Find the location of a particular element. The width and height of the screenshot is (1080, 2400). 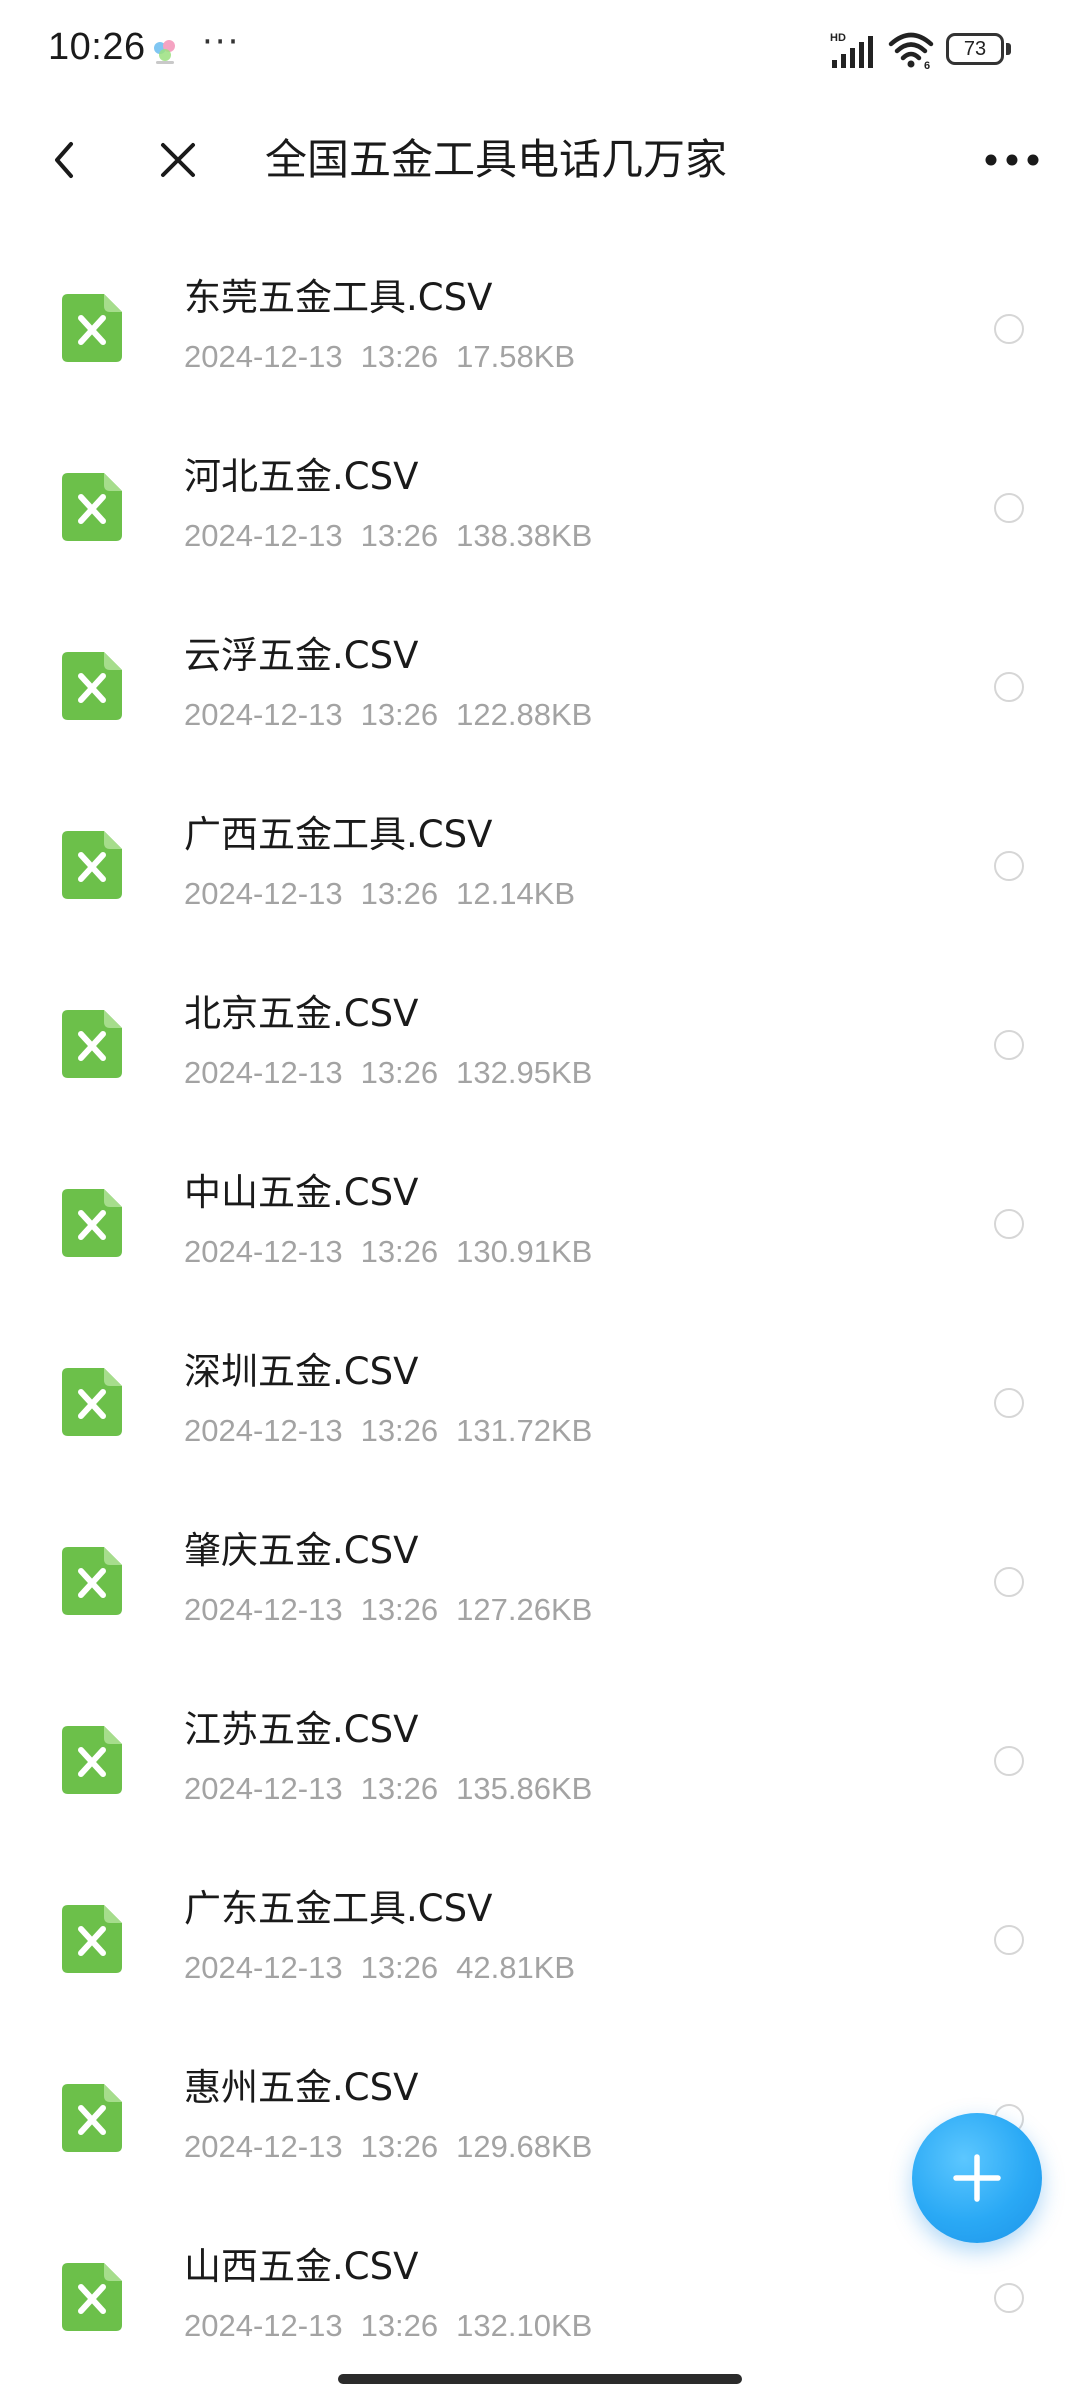

add-fab-button is located at coordinates (977, 2178).